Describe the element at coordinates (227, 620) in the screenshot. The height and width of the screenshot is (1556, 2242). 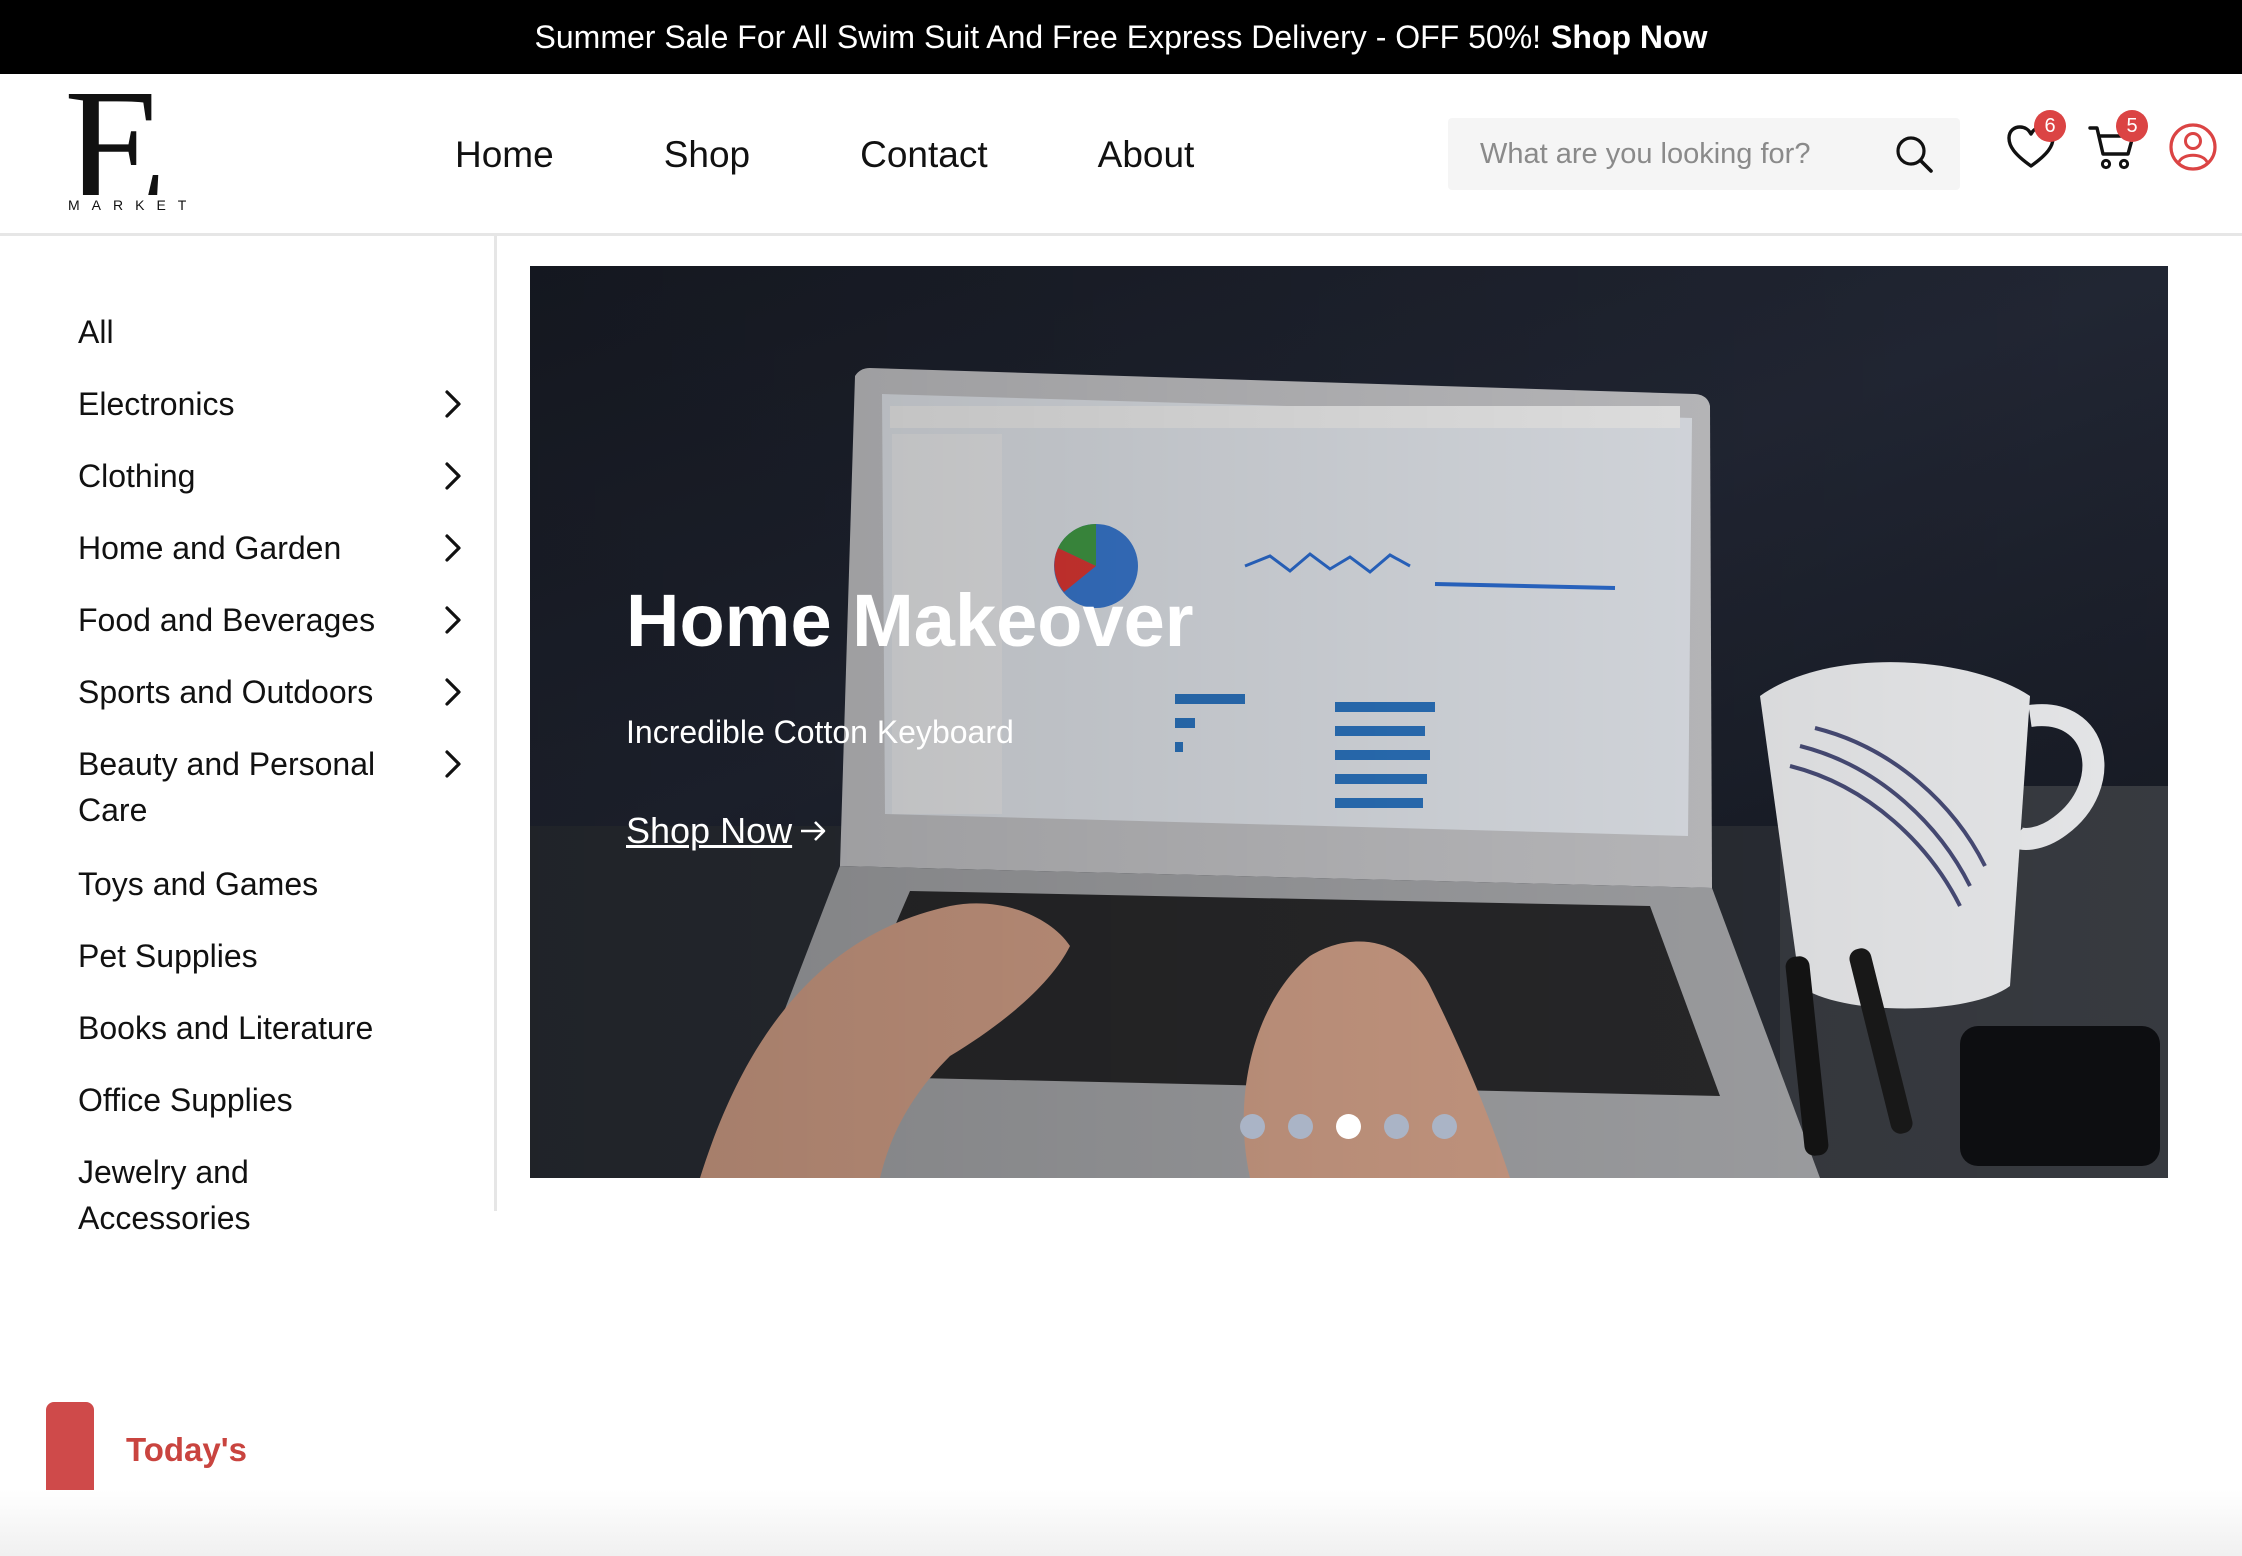
I see `category-label: Food and Beverages` at that location.